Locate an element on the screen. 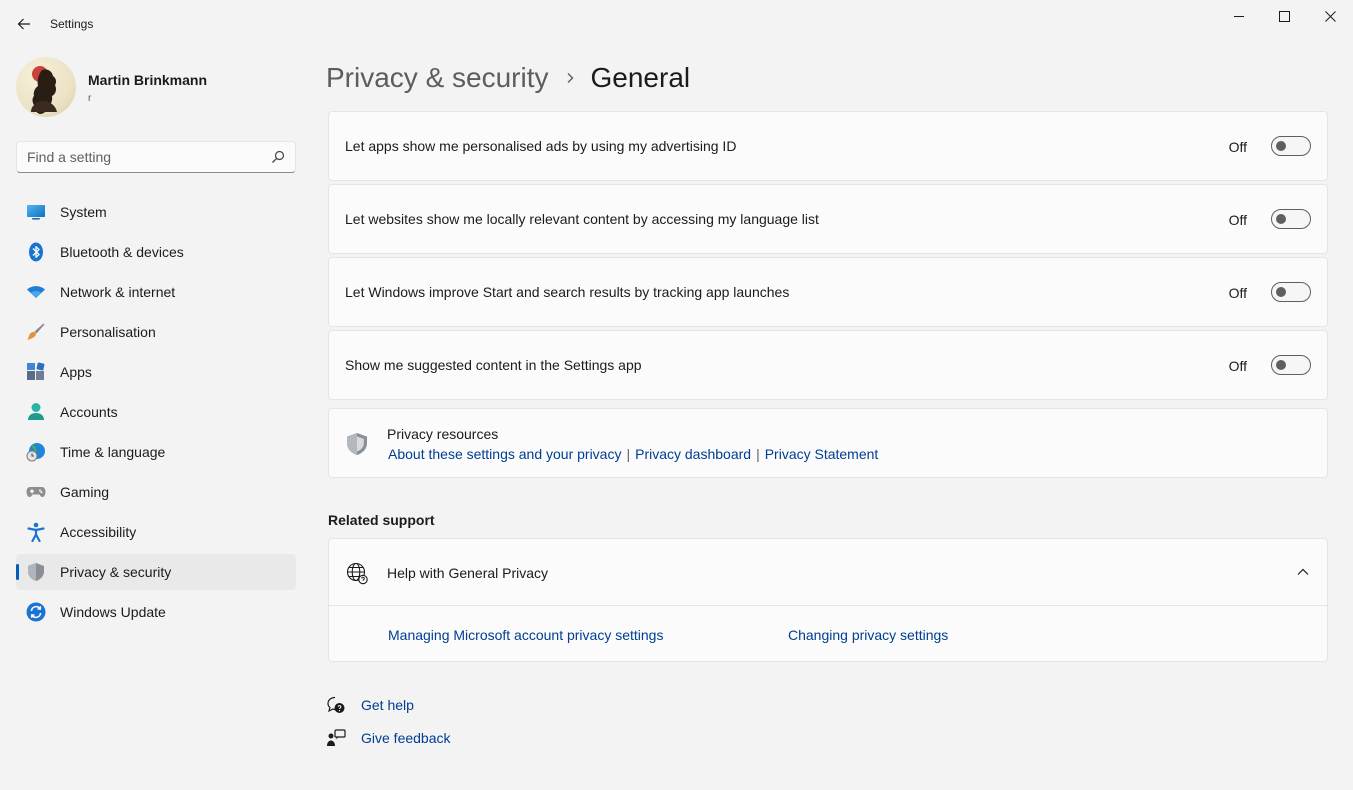  sidebar-item-label: Privacy & security is located at coordinates (116, 572).